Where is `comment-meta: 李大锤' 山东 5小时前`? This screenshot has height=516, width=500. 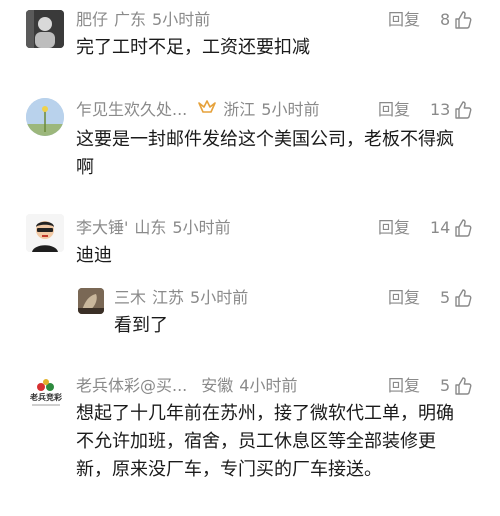 comment-meta: 李大锤' 山东 5小时前 is located at coordinates (153, 228).